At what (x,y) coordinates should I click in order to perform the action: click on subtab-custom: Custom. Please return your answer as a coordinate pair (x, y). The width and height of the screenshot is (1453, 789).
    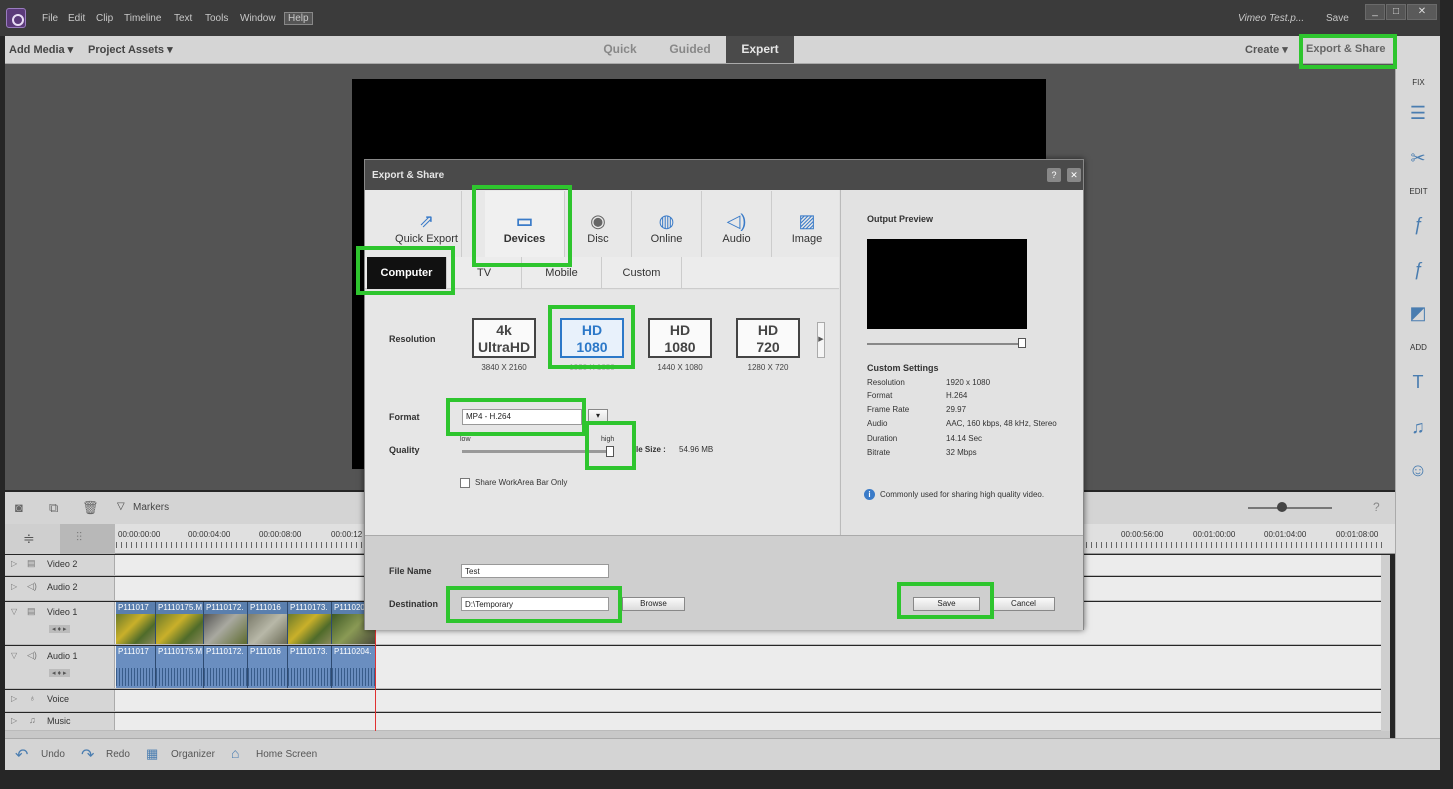
    Looking at the image, I should click on (642, 273).